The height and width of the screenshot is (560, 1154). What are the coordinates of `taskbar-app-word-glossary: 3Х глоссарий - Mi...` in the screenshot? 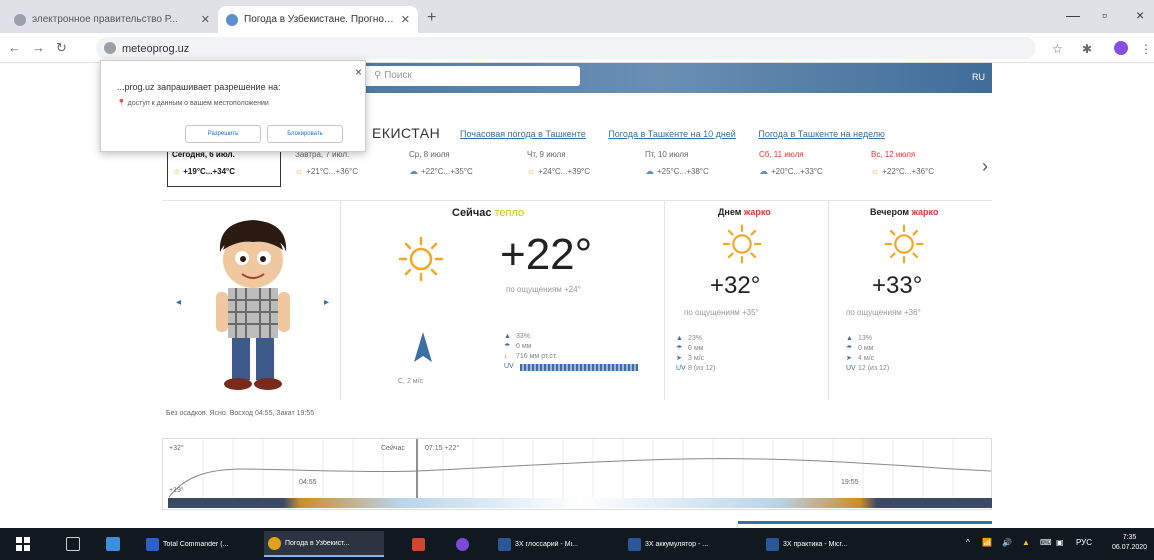 It's located at (554, 544).